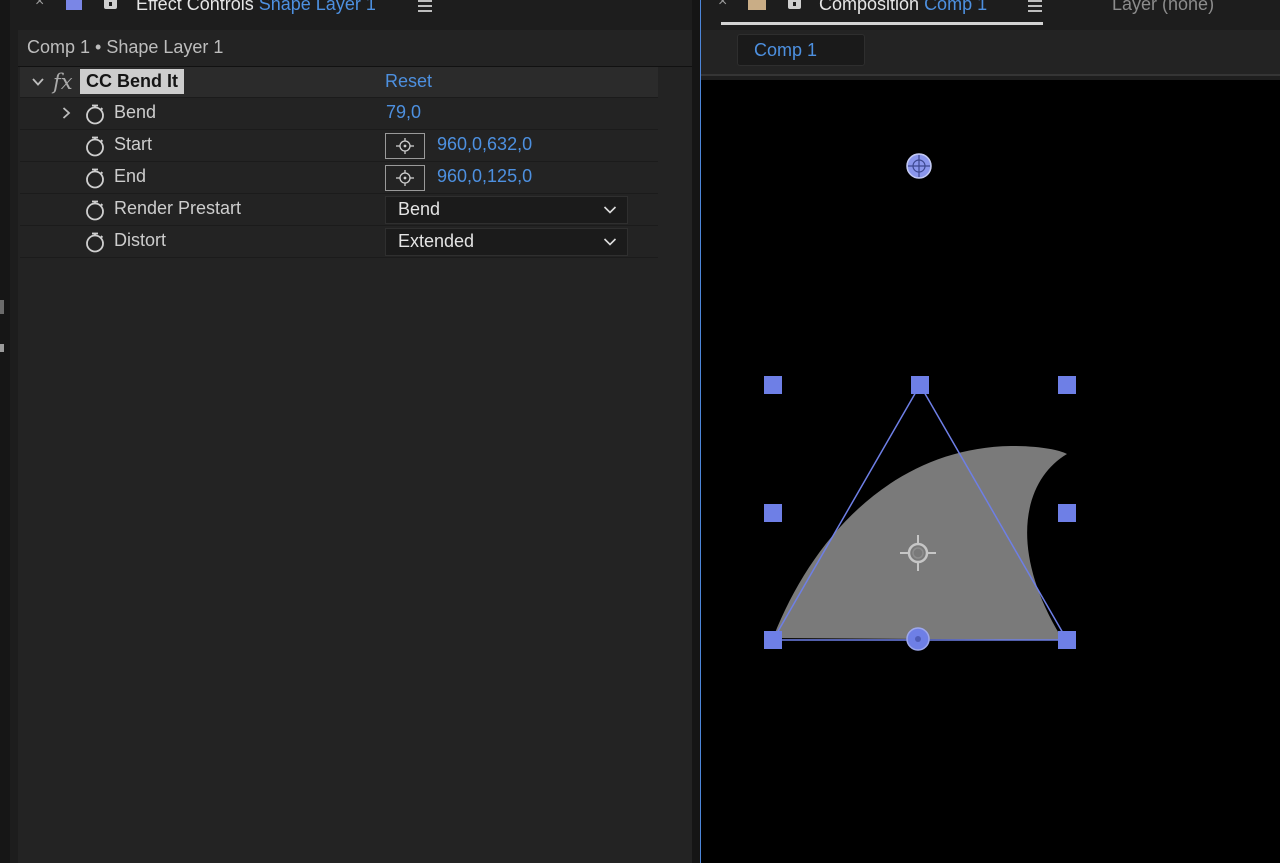  What do you see at coordinates (339, 146) in the screenshot?
I see `property-row-start: Start 960,0,632,0` at bounding box center [339, 146].